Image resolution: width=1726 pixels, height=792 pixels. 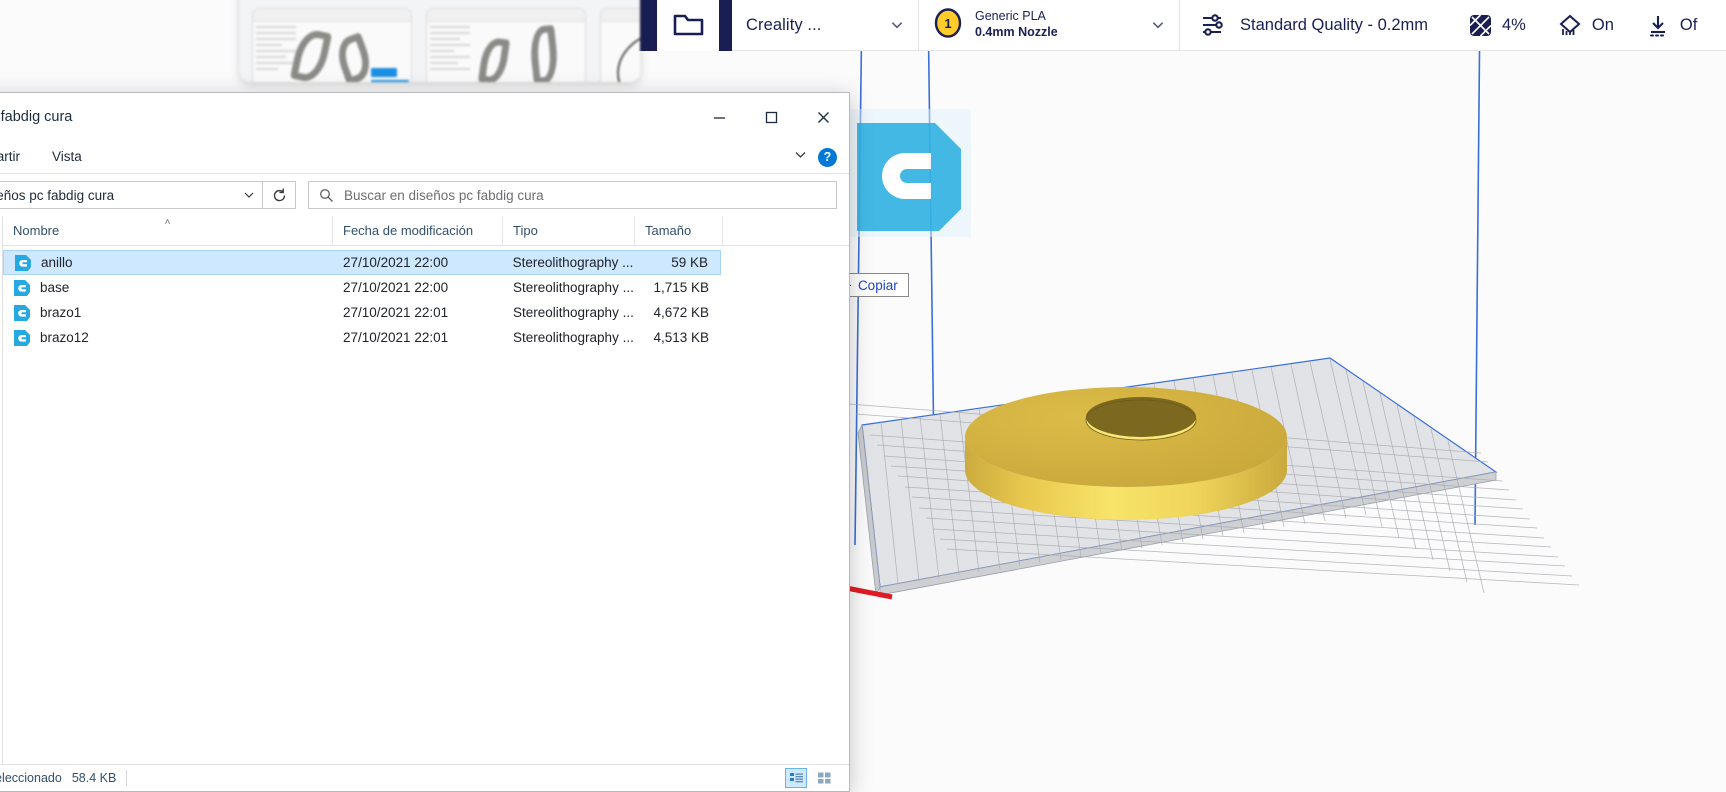 I want to click on infill-indicator: 4%, so click(x=1497, y=25).